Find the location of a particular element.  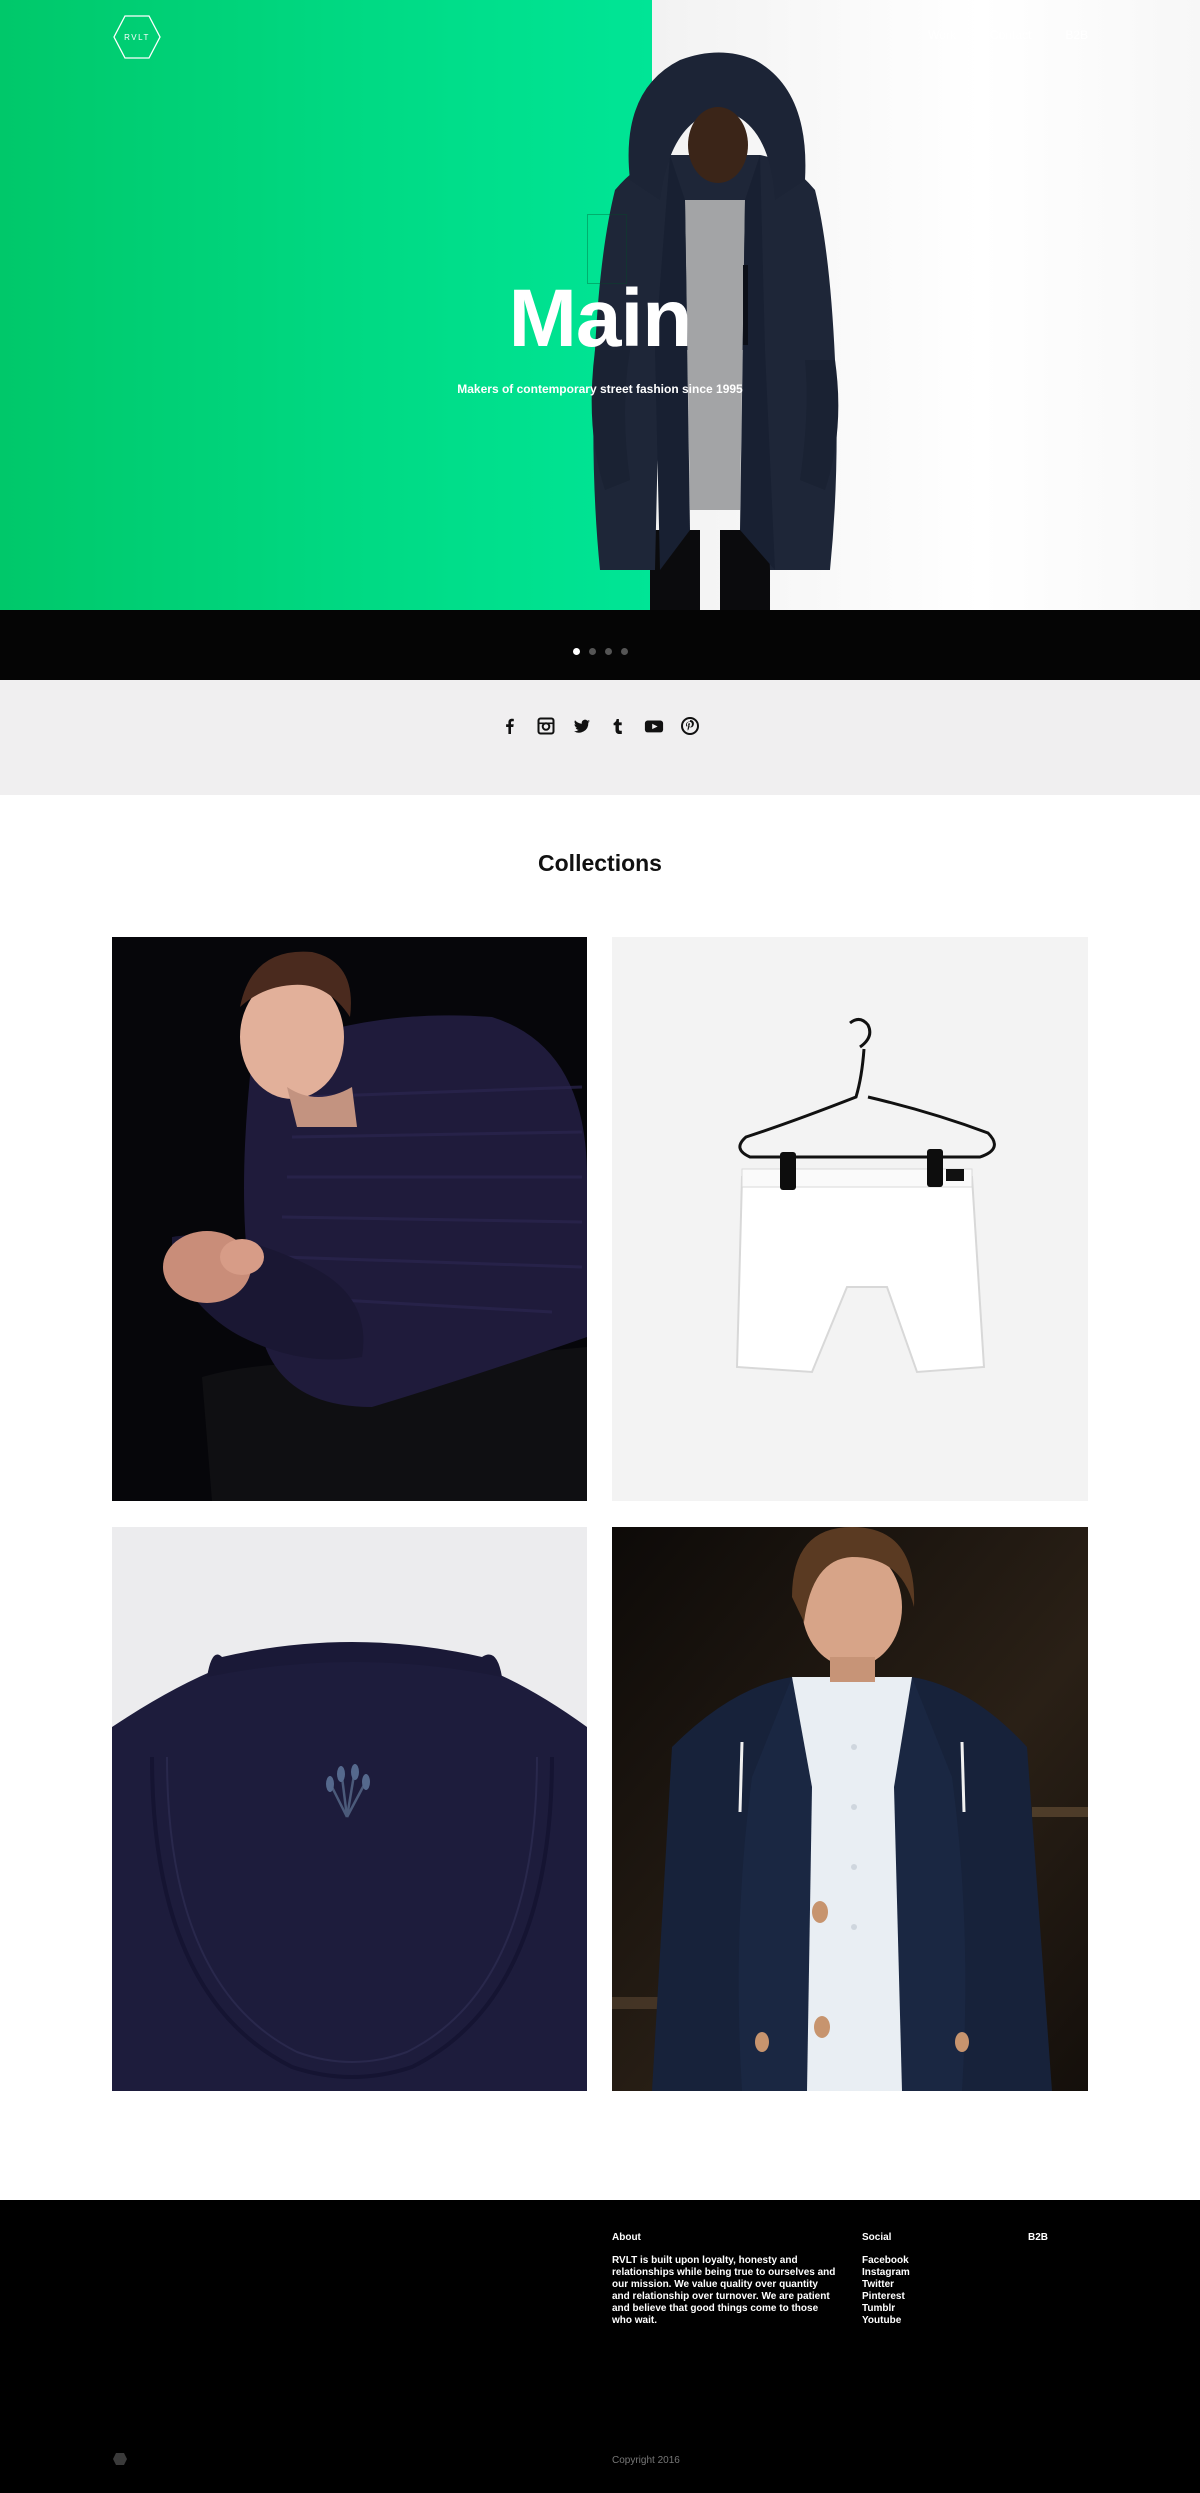

top-nav: Work Contact B2B is located at coordinates (1008, 35).